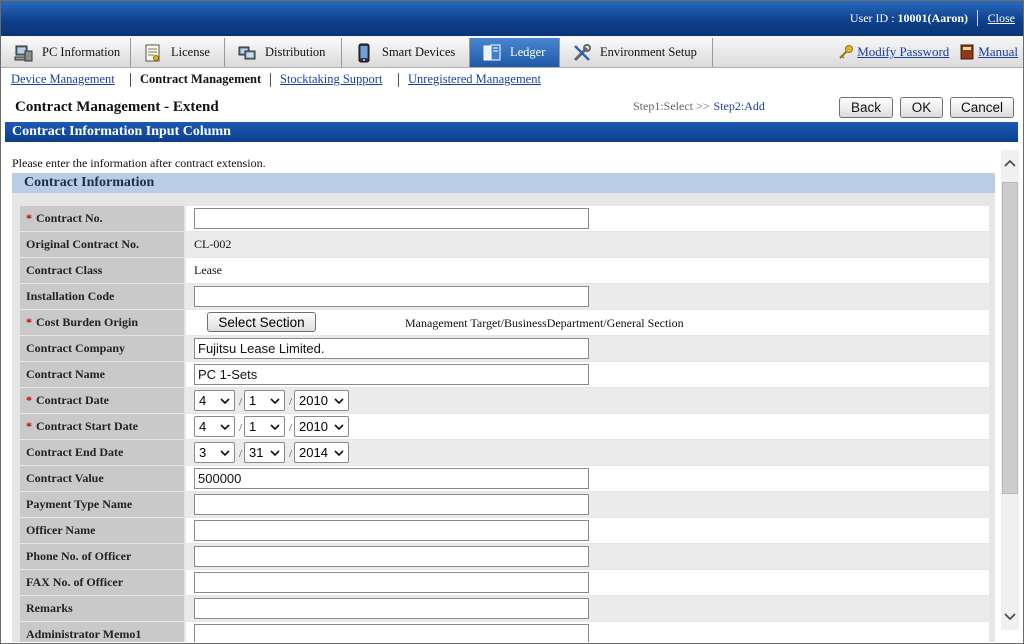  I want to click on contract-no-input, so click(391, 218).